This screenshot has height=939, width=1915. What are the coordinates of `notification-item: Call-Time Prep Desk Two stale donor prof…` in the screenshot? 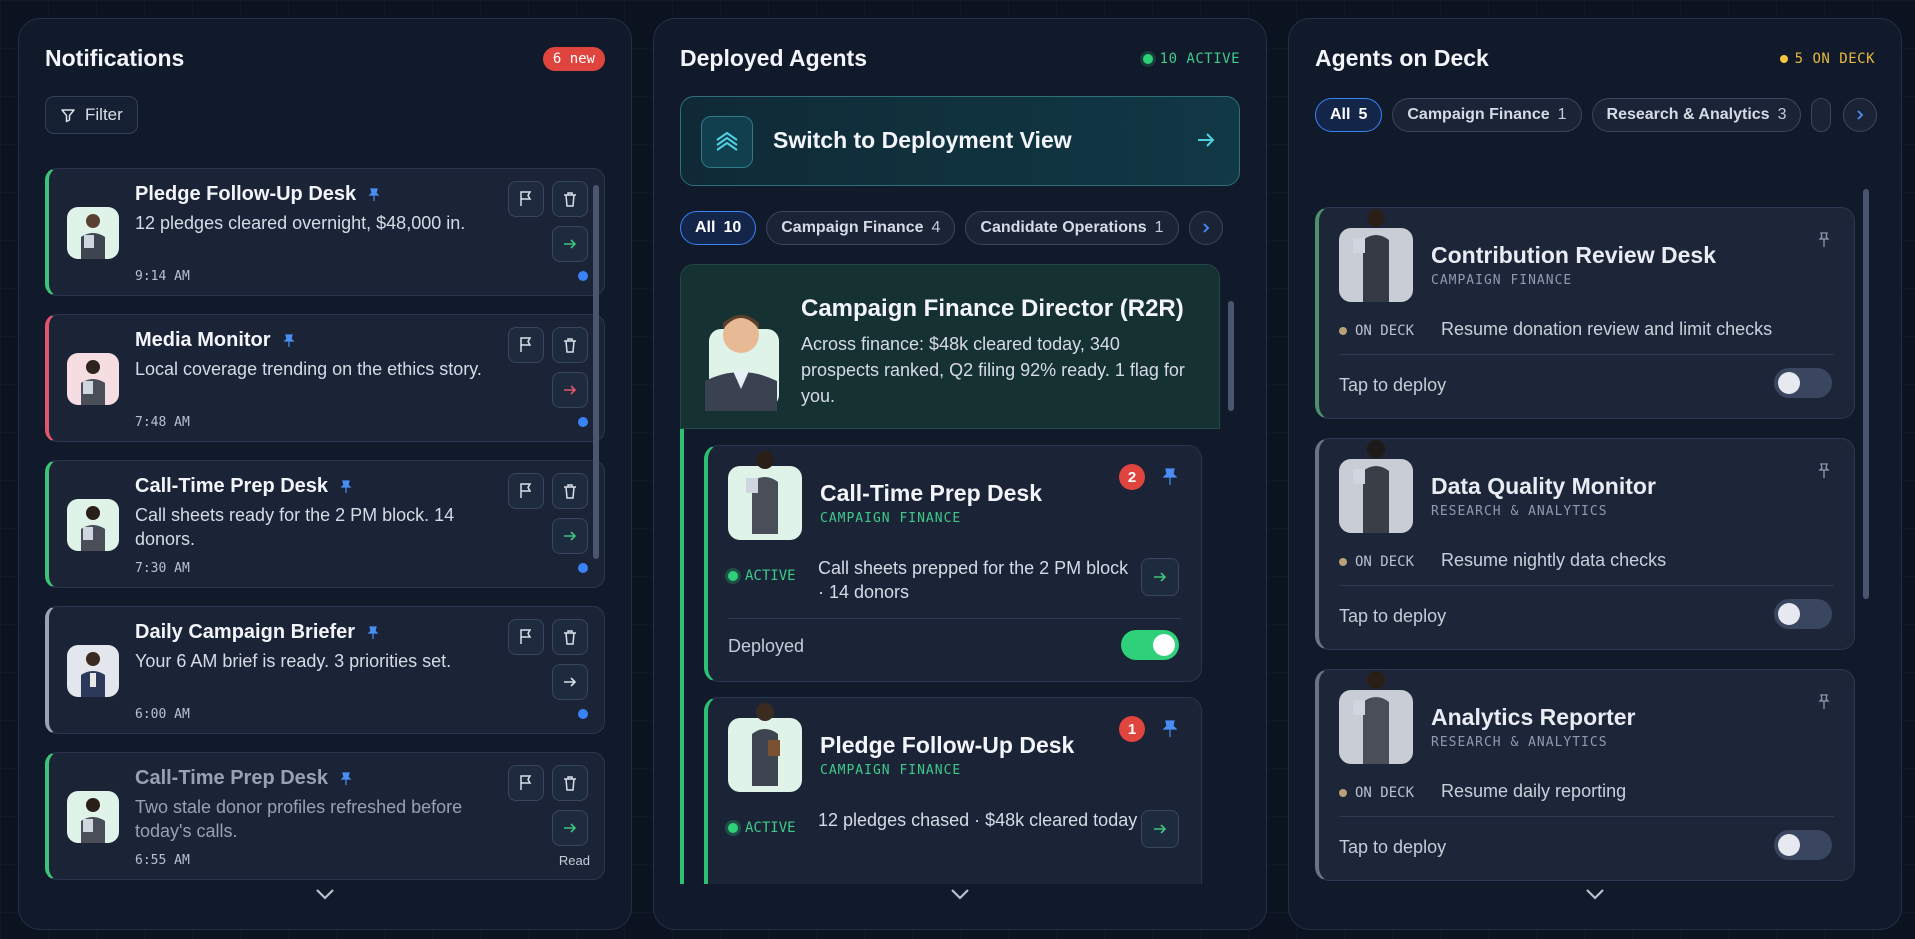 It's located at (325, 816).